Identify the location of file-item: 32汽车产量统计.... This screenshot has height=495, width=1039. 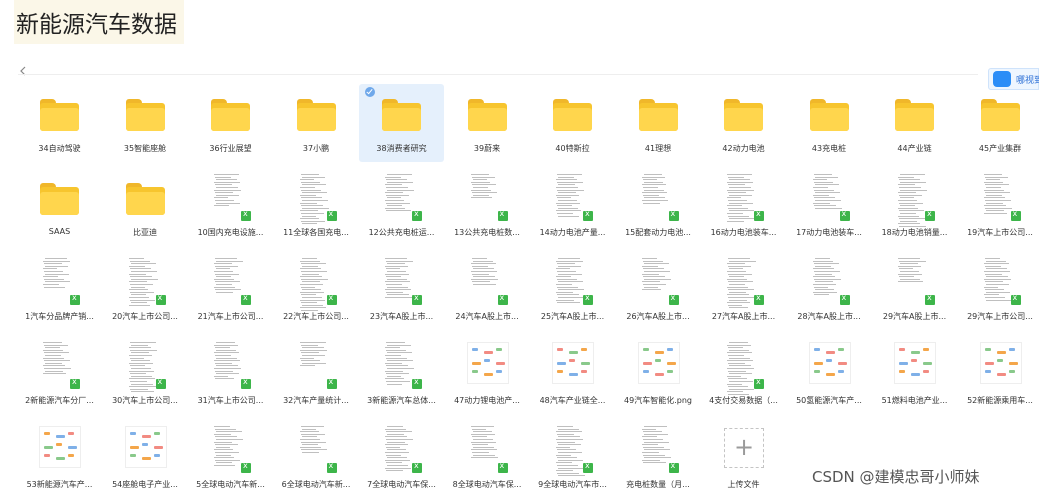
(316, 375).